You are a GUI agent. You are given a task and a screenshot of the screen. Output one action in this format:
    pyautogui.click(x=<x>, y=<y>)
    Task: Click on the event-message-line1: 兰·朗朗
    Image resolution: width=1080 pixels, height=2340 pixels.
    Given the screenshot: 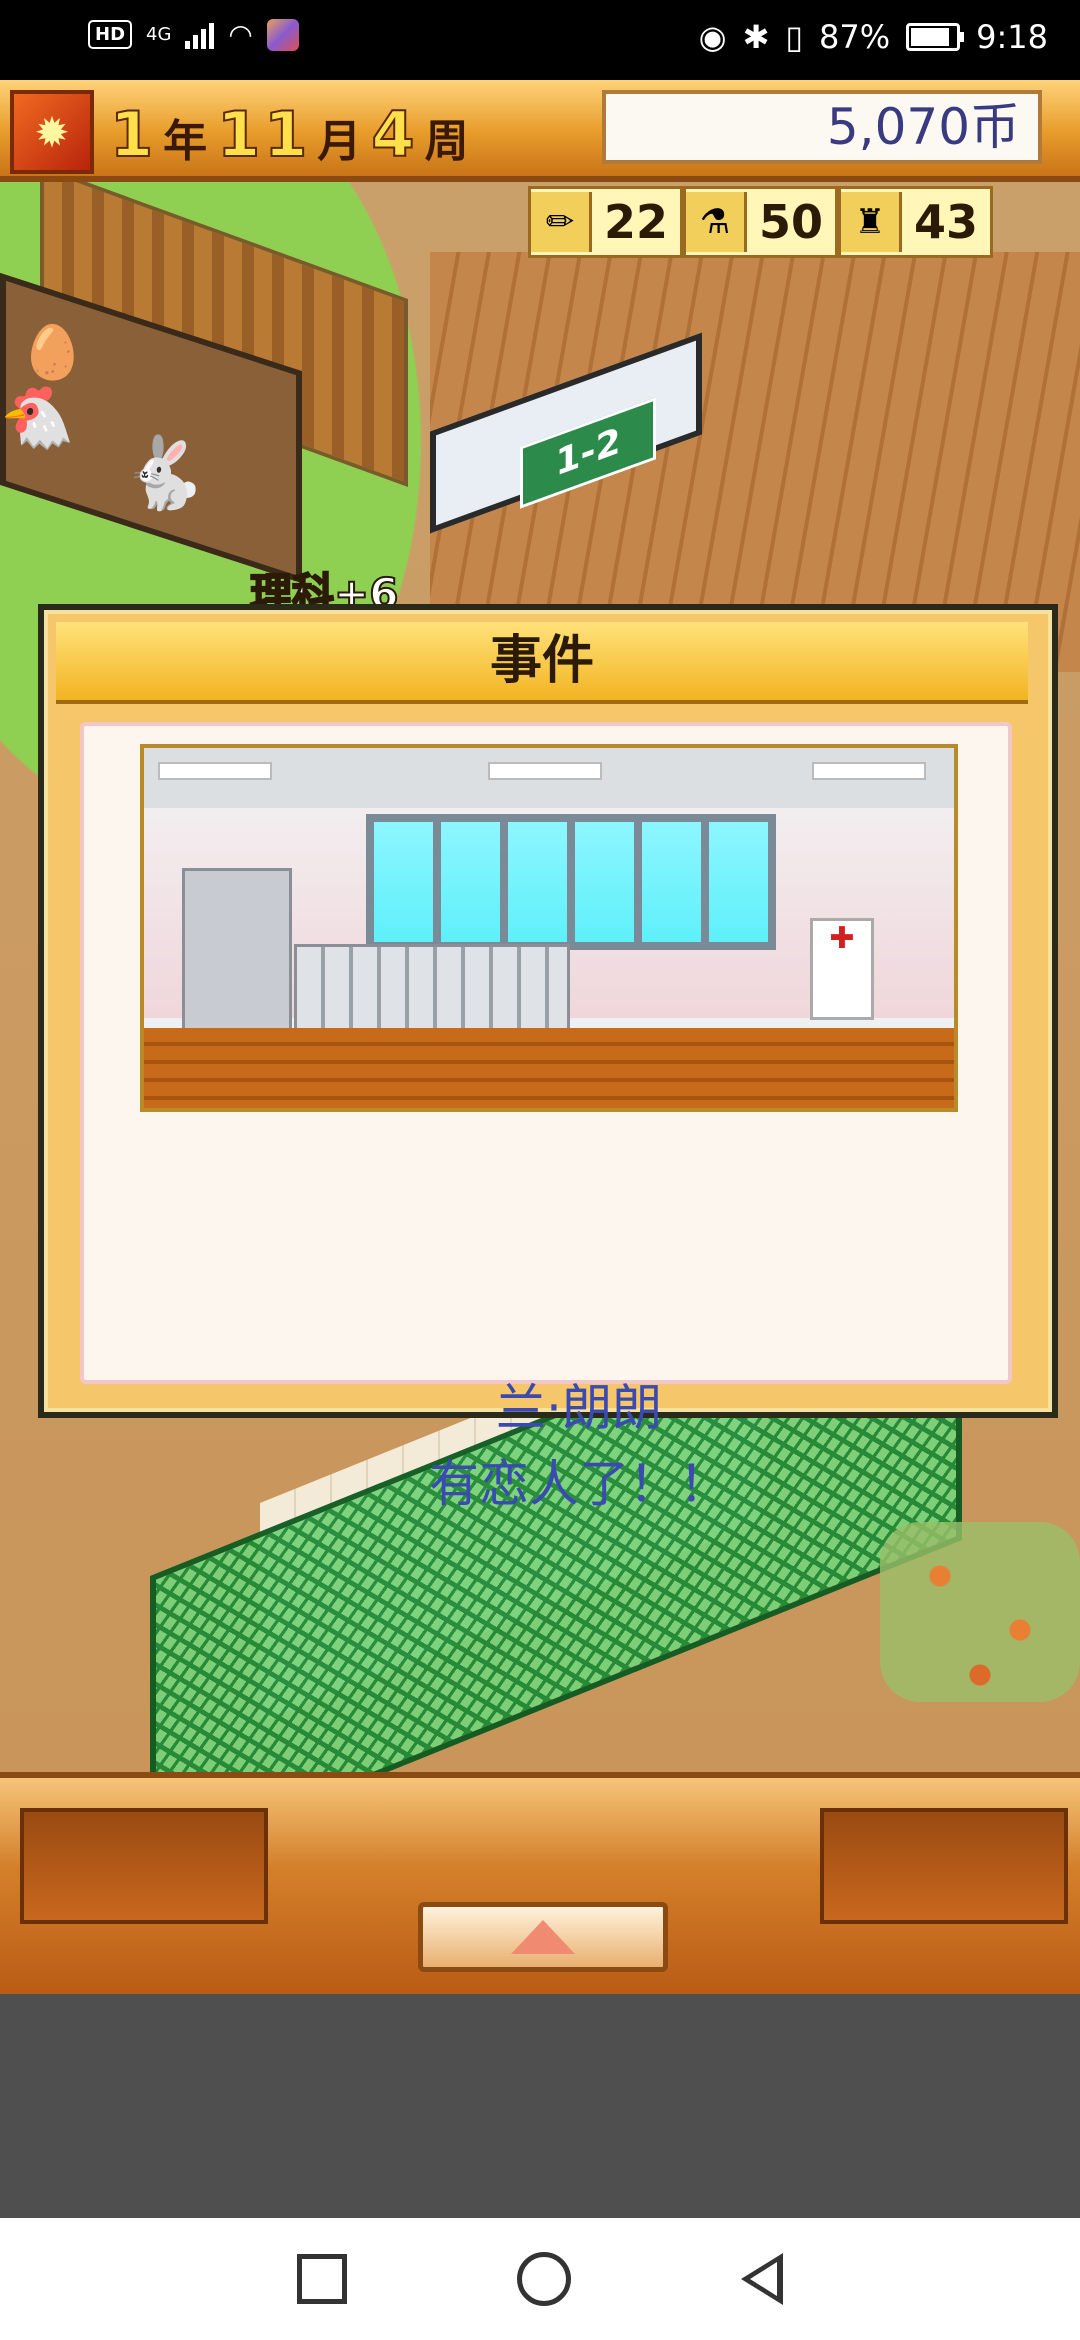 What is the action you would take?
    pyautogui.click(x=579, y=1408)
    